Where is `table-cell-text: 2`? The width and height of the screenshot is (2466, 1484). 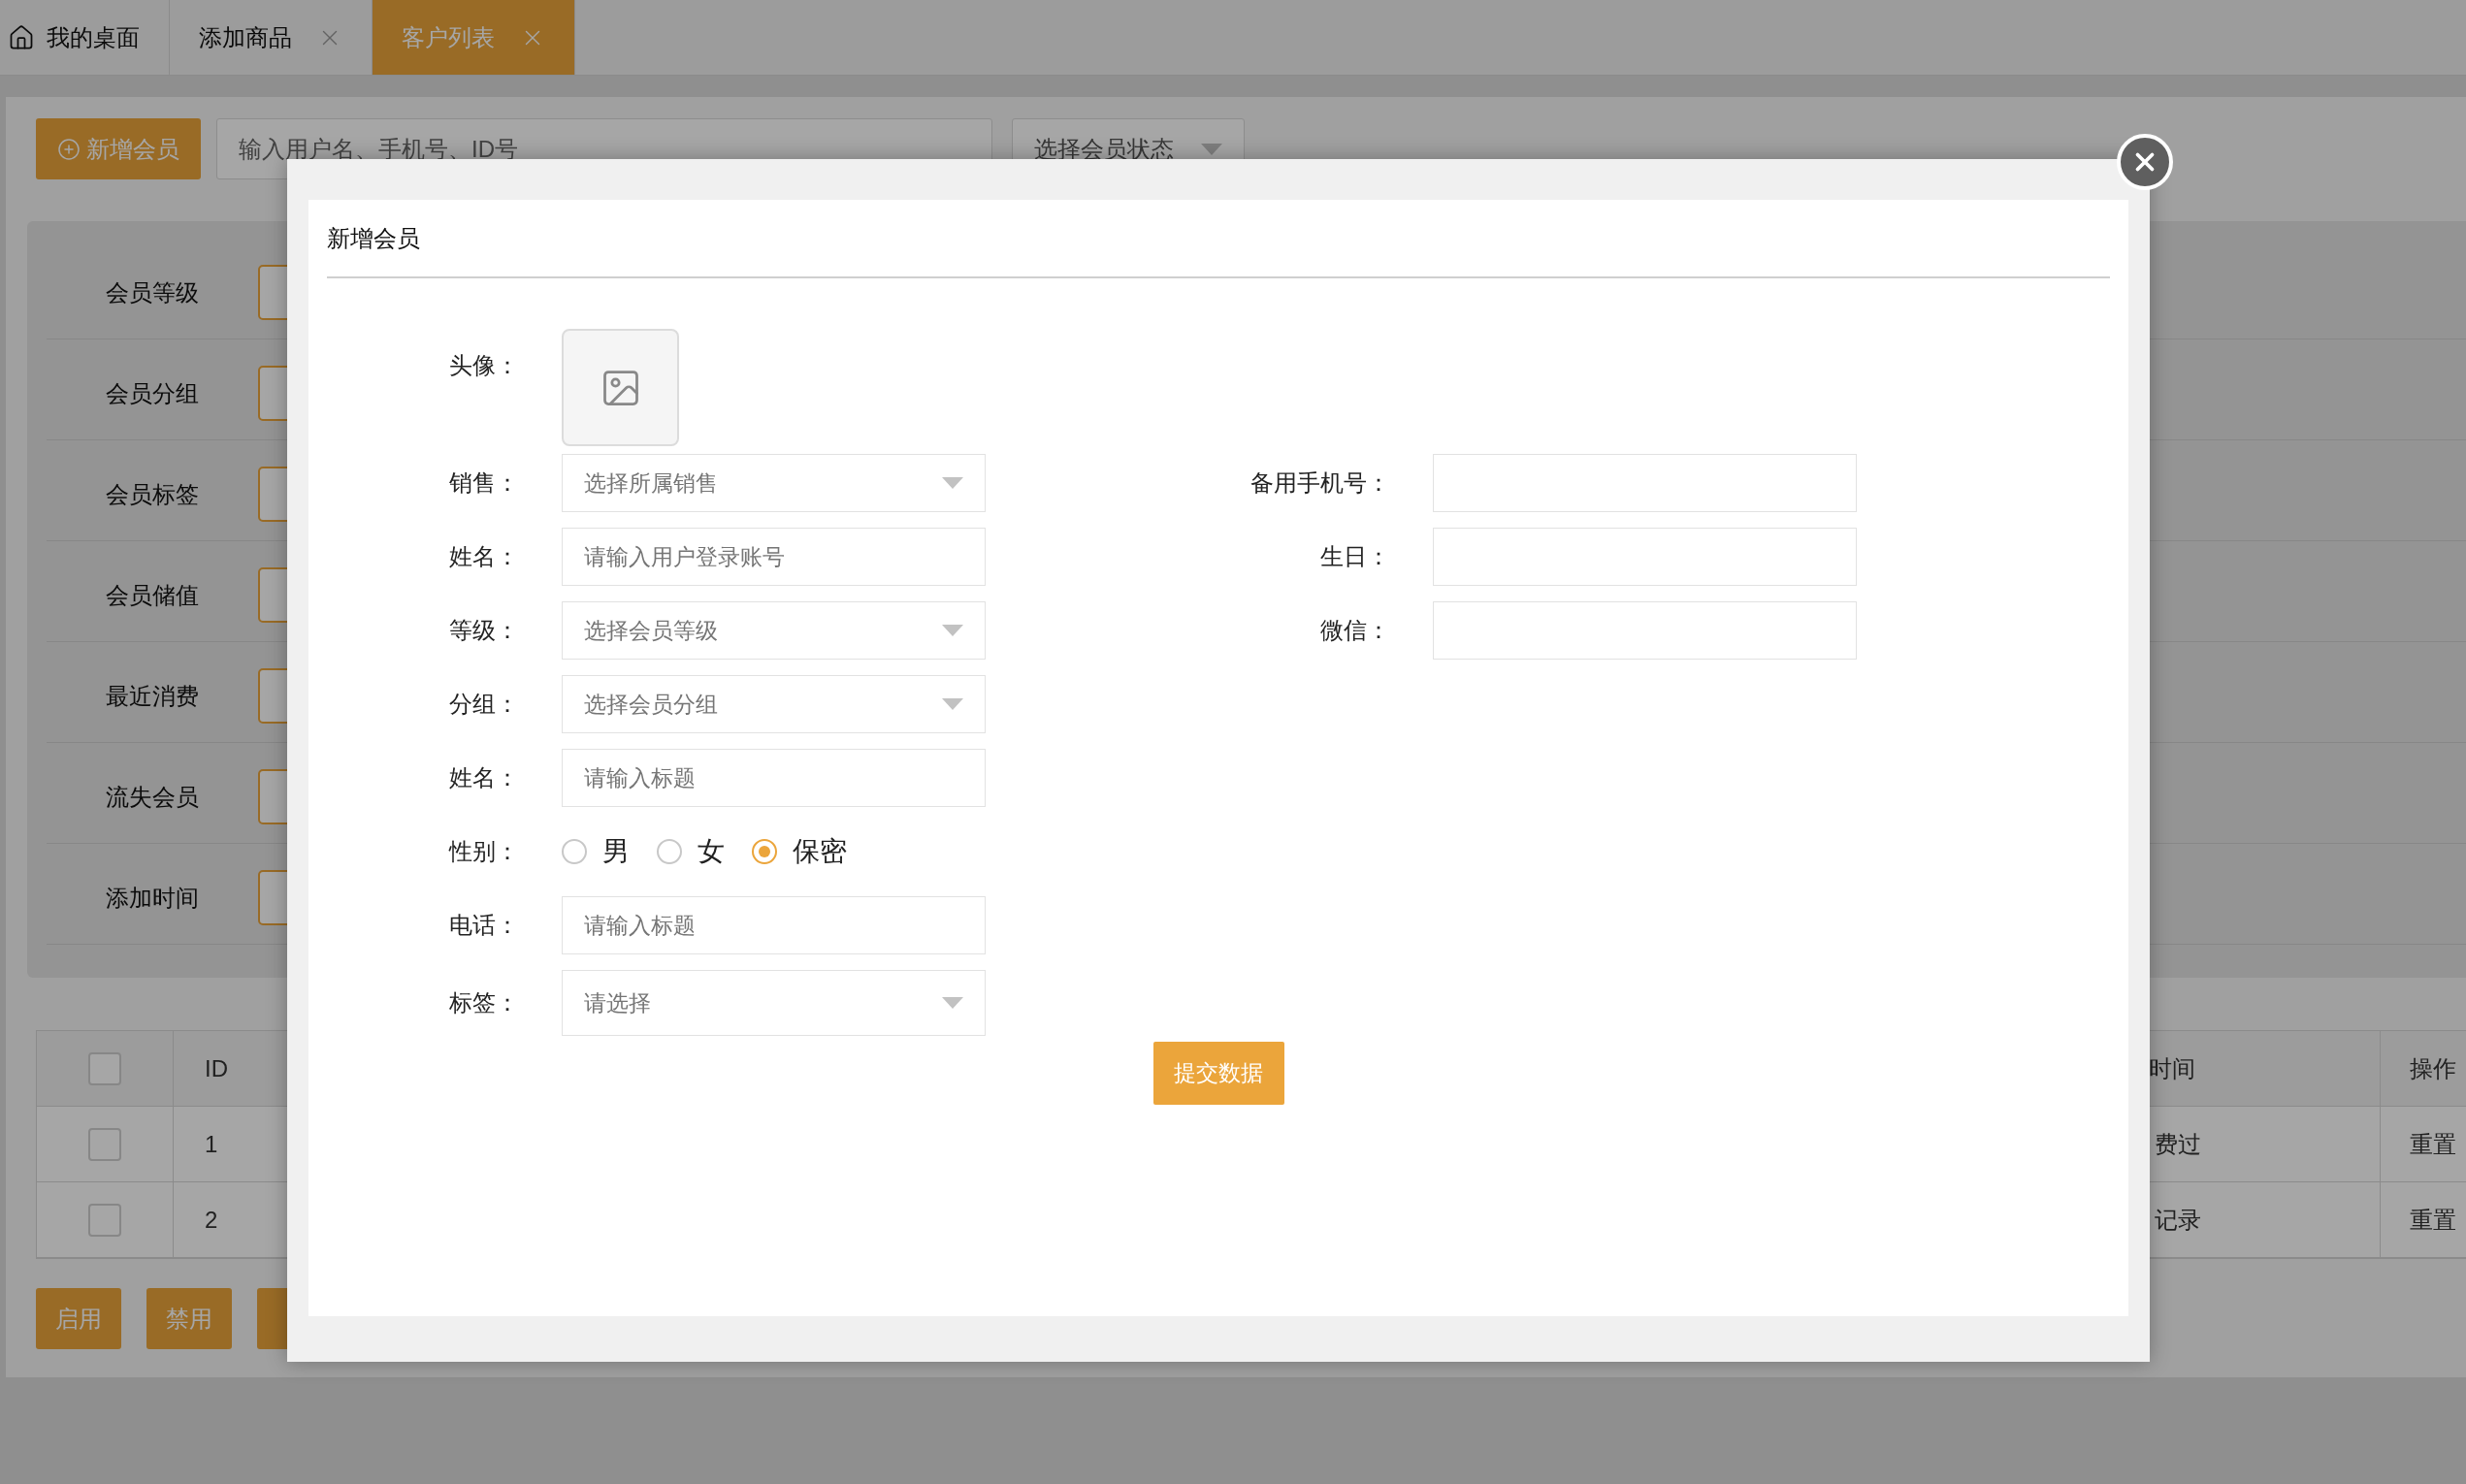 table-cell-text: 2 is located at coordinates (211, 1220).